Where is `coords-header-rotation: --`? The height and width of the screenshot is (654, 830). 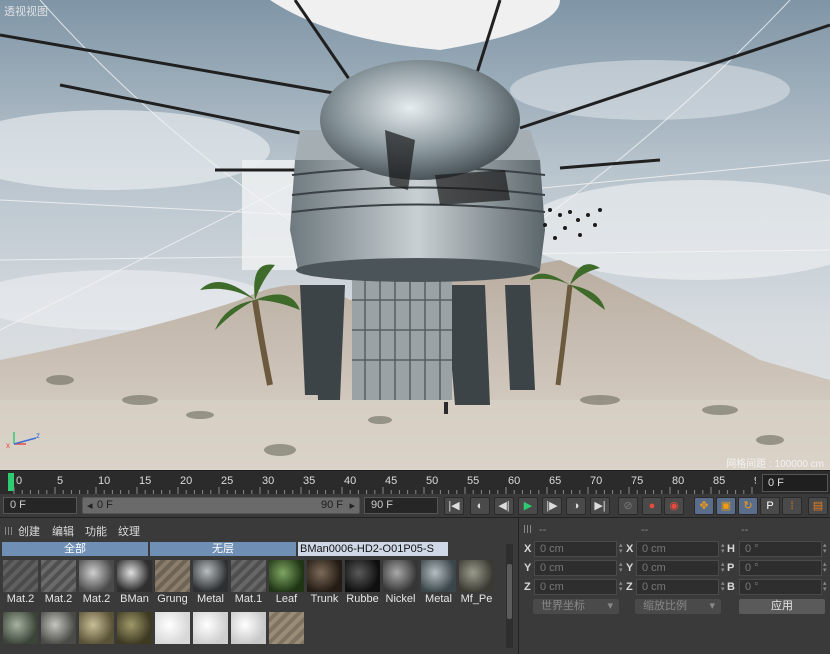 coords-header-rotation: -- is located at coordinates (745, 530).